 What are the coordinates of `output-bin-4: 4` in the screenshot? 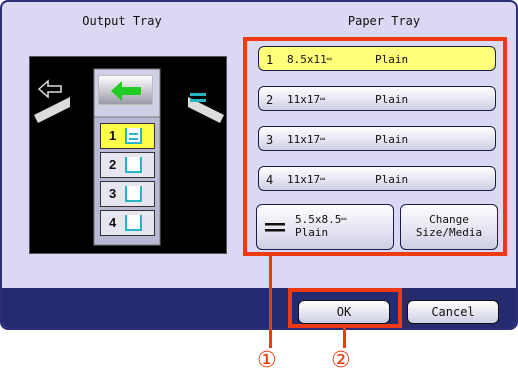 It's located at (127, 223).